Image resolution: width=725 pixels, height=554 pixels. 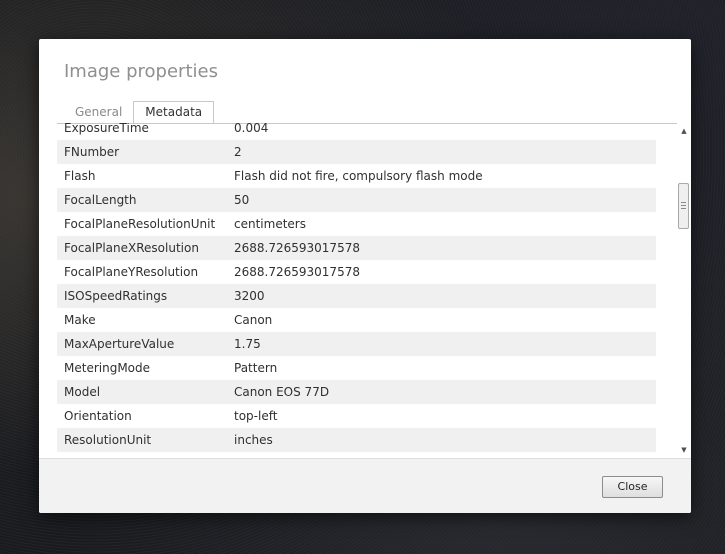 What do you see at coordinates (356, 392) in the screenshot?
I see `metadata-row: Model Canon EOS 77D` at bounding box center [356, 392].